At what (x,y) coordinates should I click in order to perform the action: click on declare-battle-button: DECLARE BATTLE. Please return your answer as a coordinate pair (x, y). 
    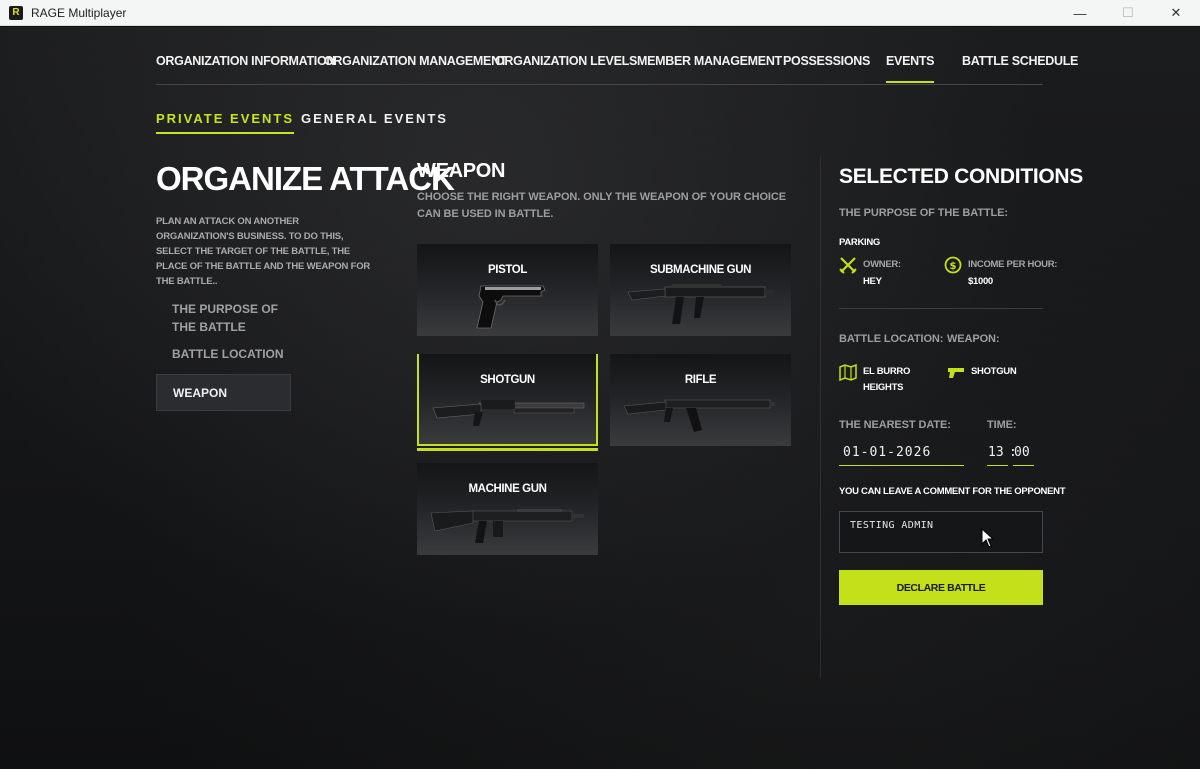
    Looking at the image, I should click on (941, 587).